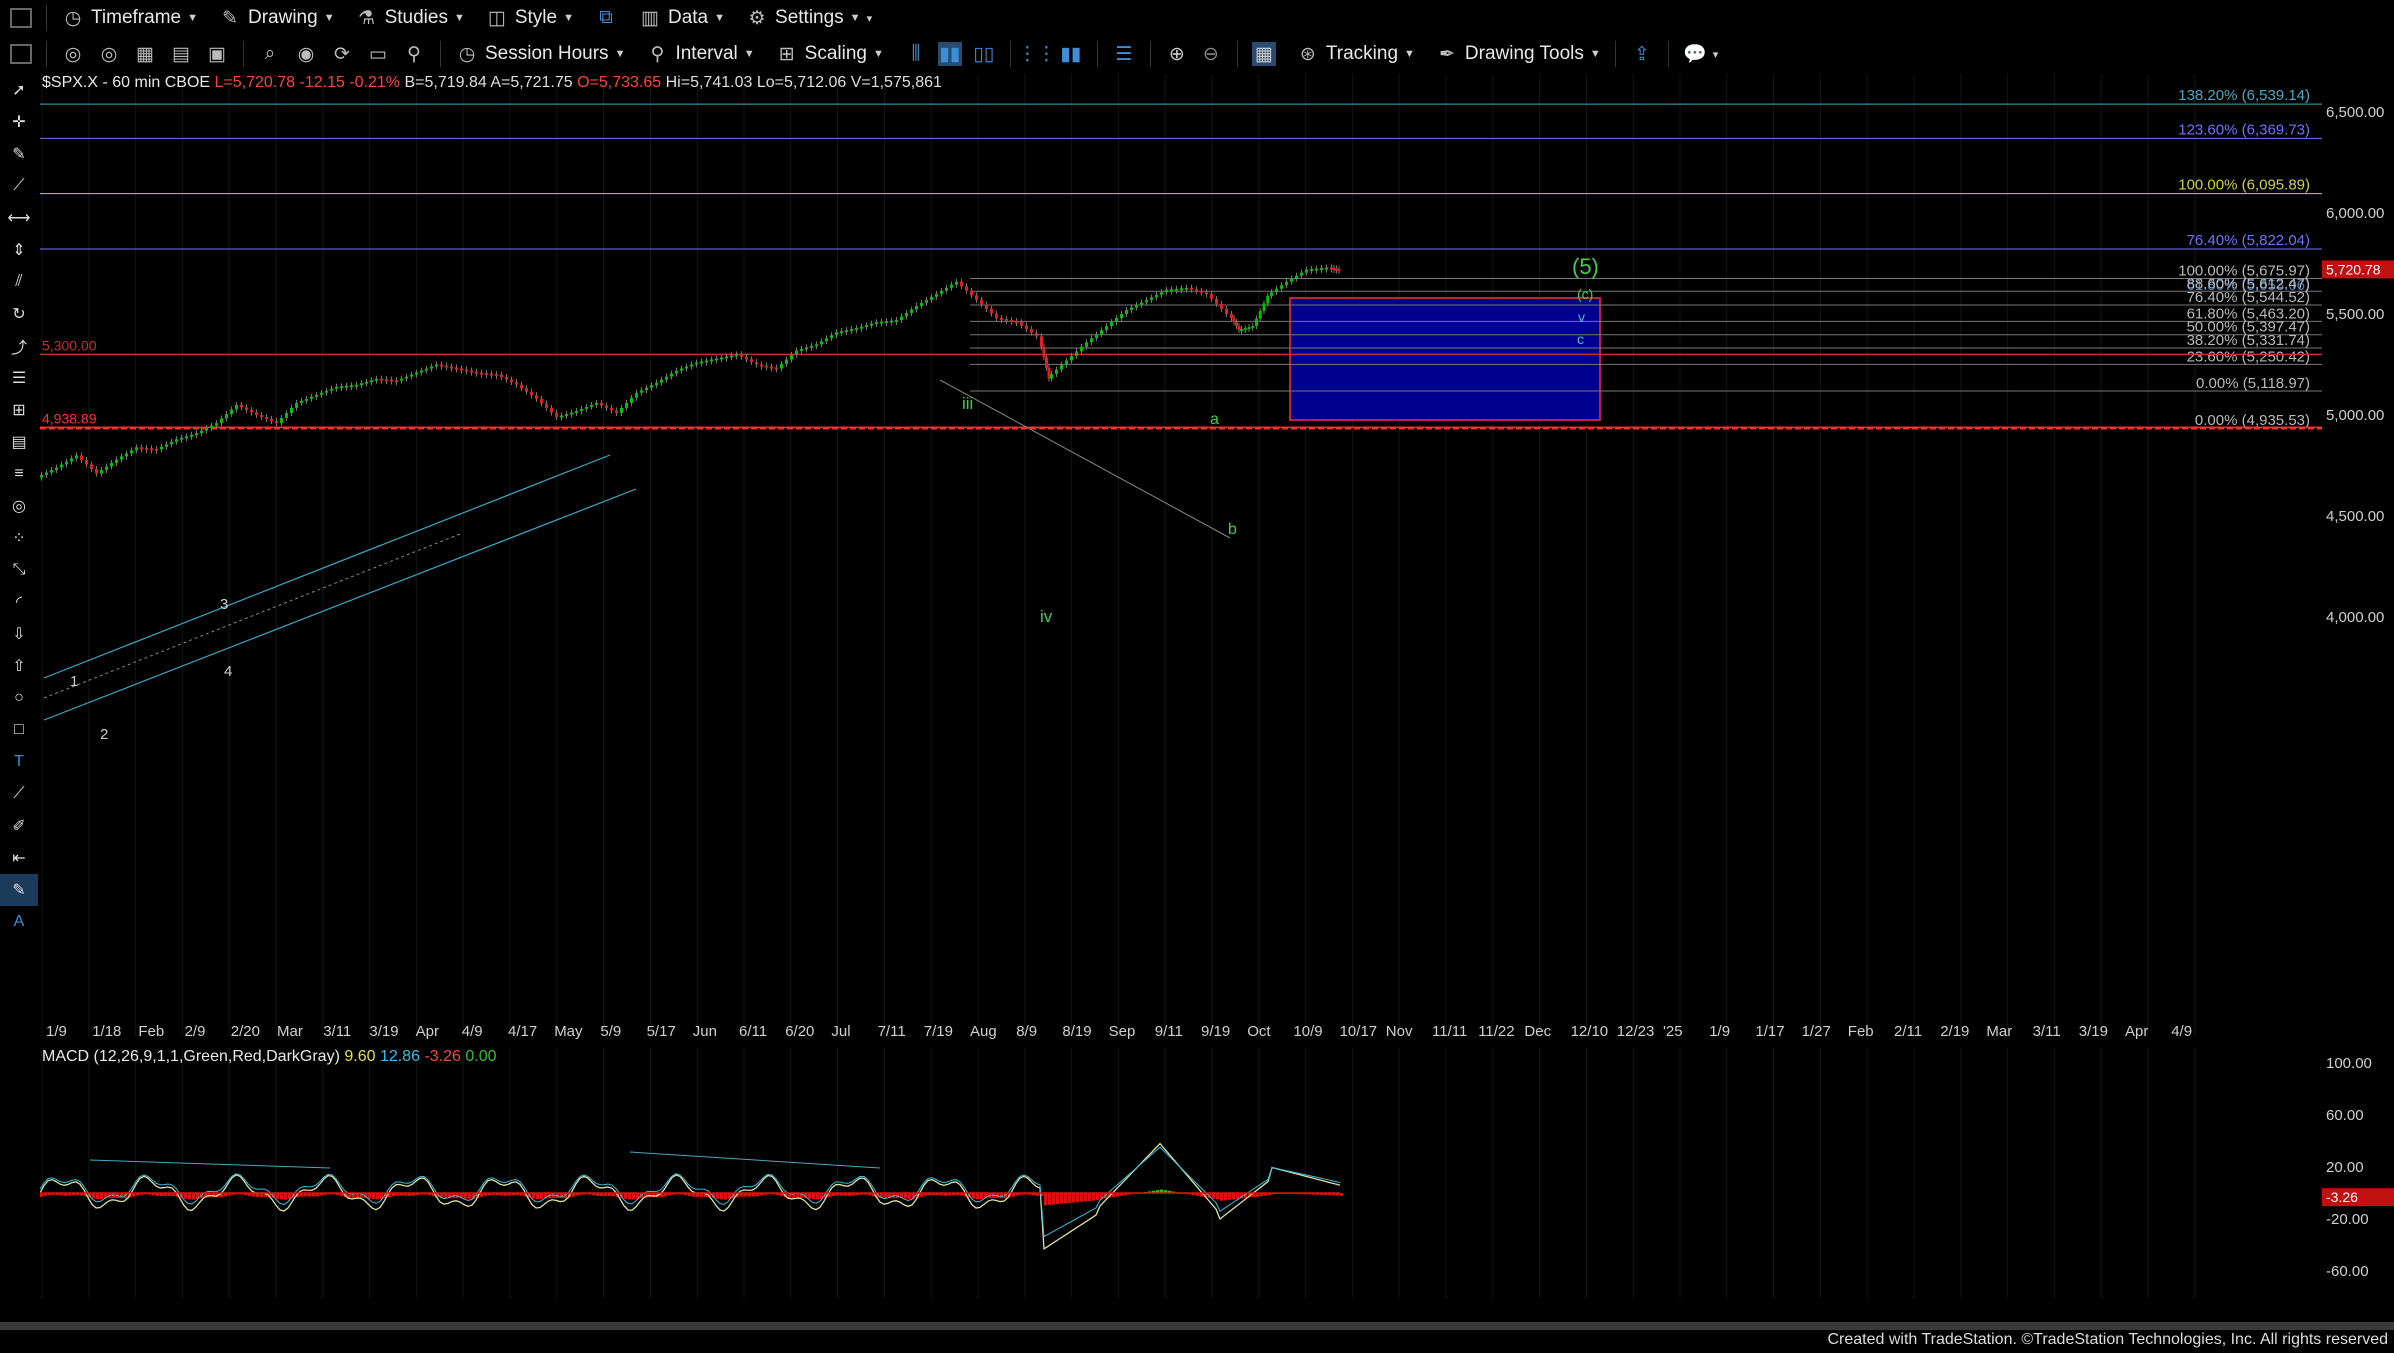  Describe the element at coordinates (378, 54) in the screenshot. I see `save-icon: ▭` at that location.